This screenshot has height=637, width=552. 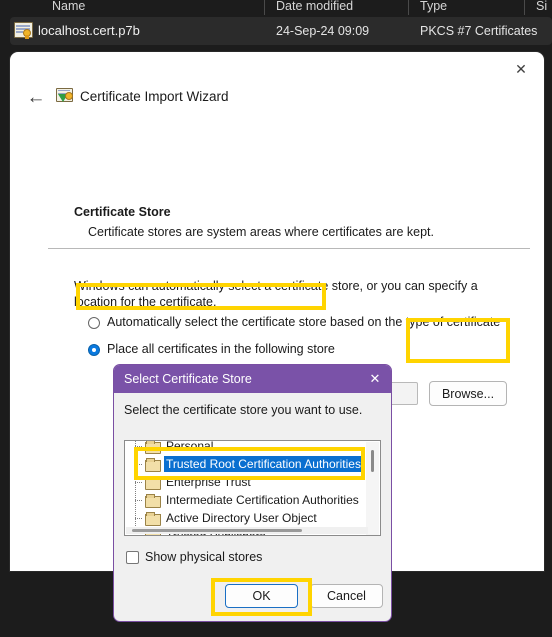 I want to click on horizontal-divider, so click(x=289, y=248).